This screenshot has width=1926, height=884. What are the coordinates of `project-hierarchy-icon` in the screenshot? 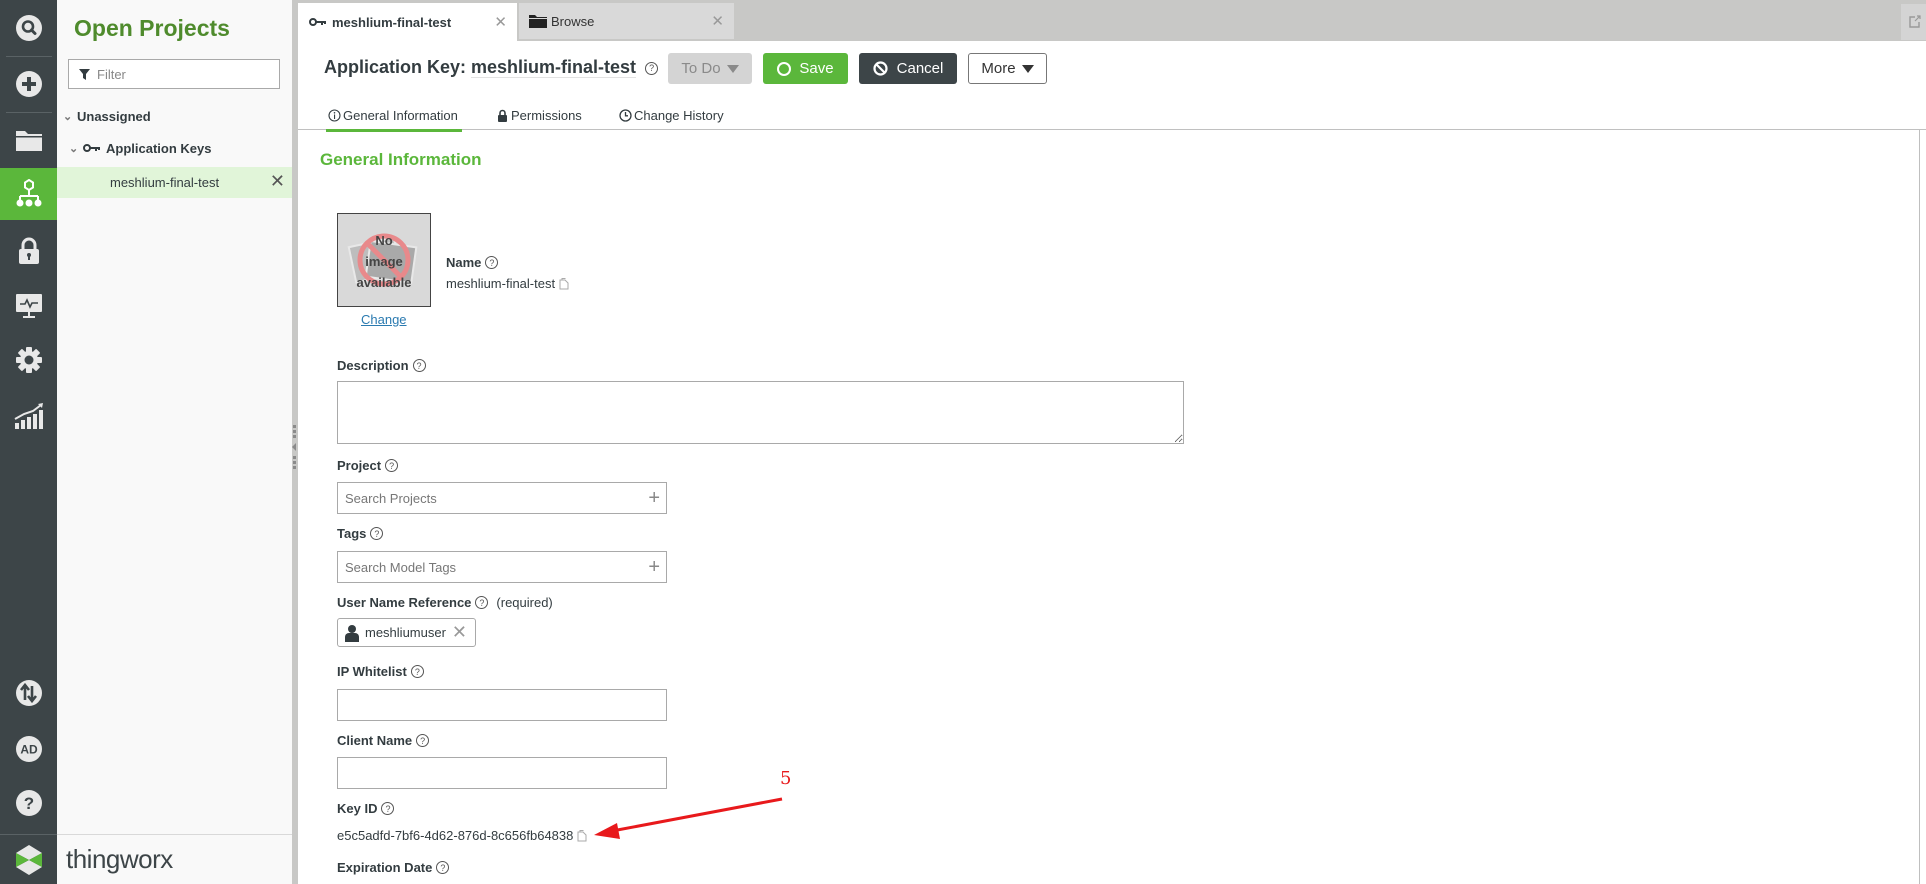 It's located at (28, 193).